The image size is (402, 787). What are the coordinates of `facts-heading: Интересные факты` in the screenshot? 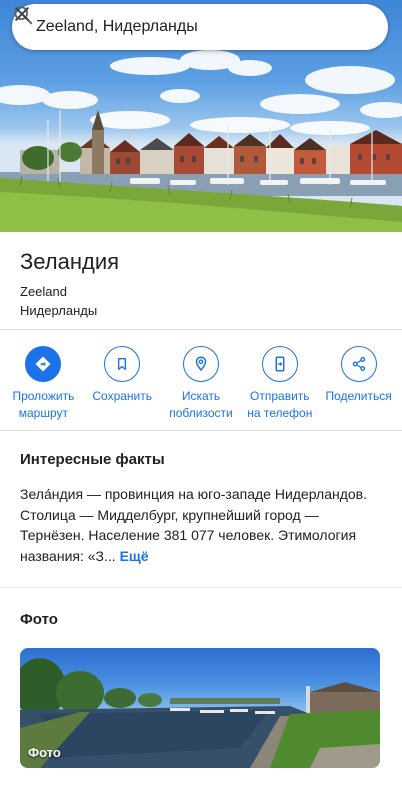 It's located at (92, 459).